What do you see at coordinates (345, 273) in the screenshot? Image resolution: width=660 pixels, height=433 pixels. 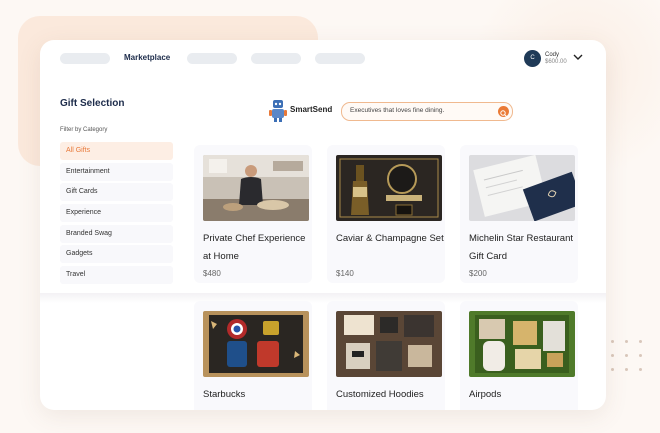 I see `product-price: $140` at bounding box center [345, 273].